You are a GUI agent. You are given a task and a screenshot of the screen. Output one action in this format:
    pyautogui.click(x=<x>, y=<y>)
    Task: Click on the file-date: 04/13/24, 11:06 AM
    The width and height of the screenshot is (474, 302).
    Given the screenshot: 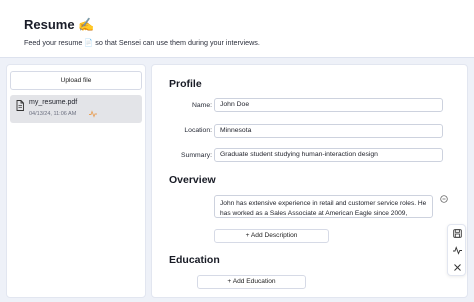 What is the action you would take?
    pyautogui.click(x=53, y=114)
    